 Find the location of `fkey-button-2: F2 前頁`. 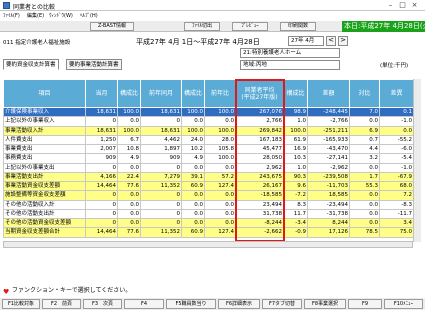

fkey-button-2: F2 前頁 is located at coordinates (61, 304).